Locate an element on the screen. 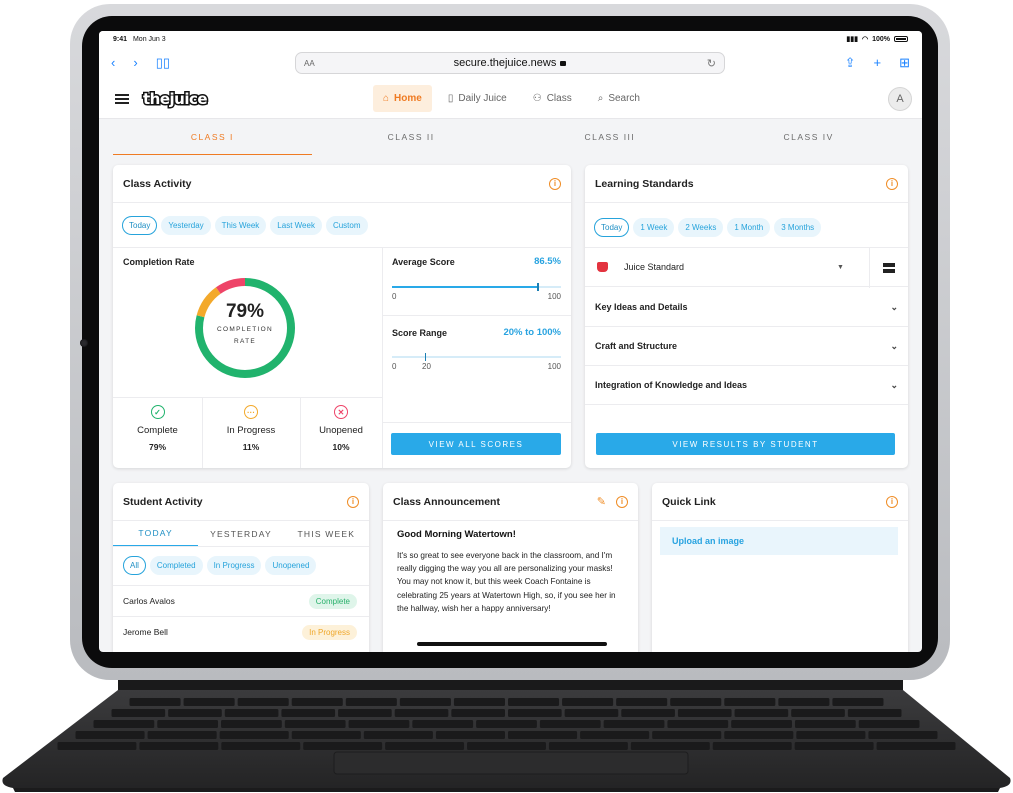  score-range-value: 20% to 100% is located at coordinates (532, 332).